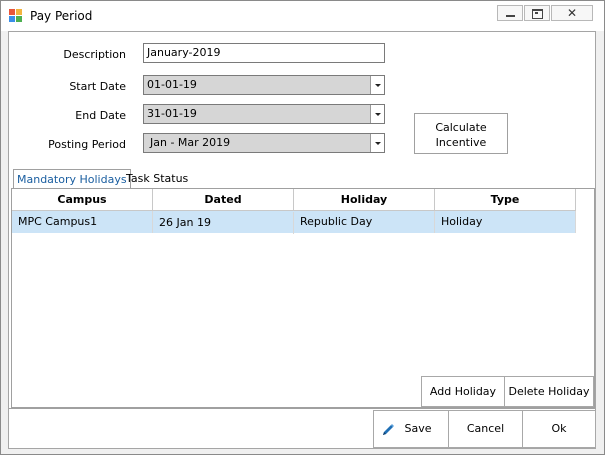  What do you see at coordinates (461, 142) in the screenshot?
I see `calculate-label-line2: Incentive` at bounding box center [461, 142].